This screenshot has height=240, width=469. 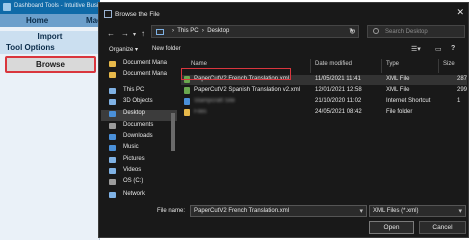 What do you see at coordinates (142, 103) in the screenshot?
I see `nav-item: 3D Objects` at bounding box center [142, 103].